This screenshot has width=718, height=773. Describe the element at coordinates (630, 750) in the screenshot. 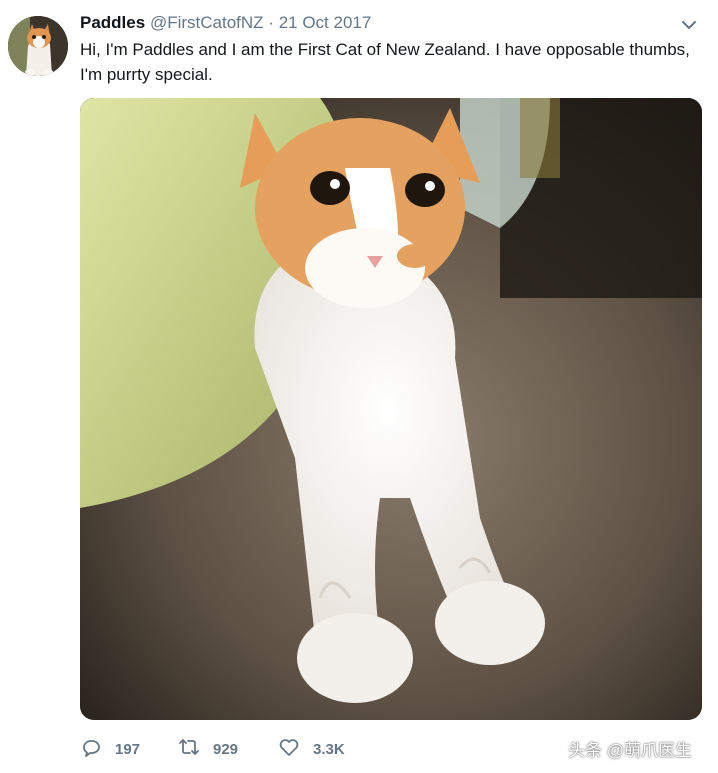

I see `watermark-text: 头条 @萌爪医生` at that location.